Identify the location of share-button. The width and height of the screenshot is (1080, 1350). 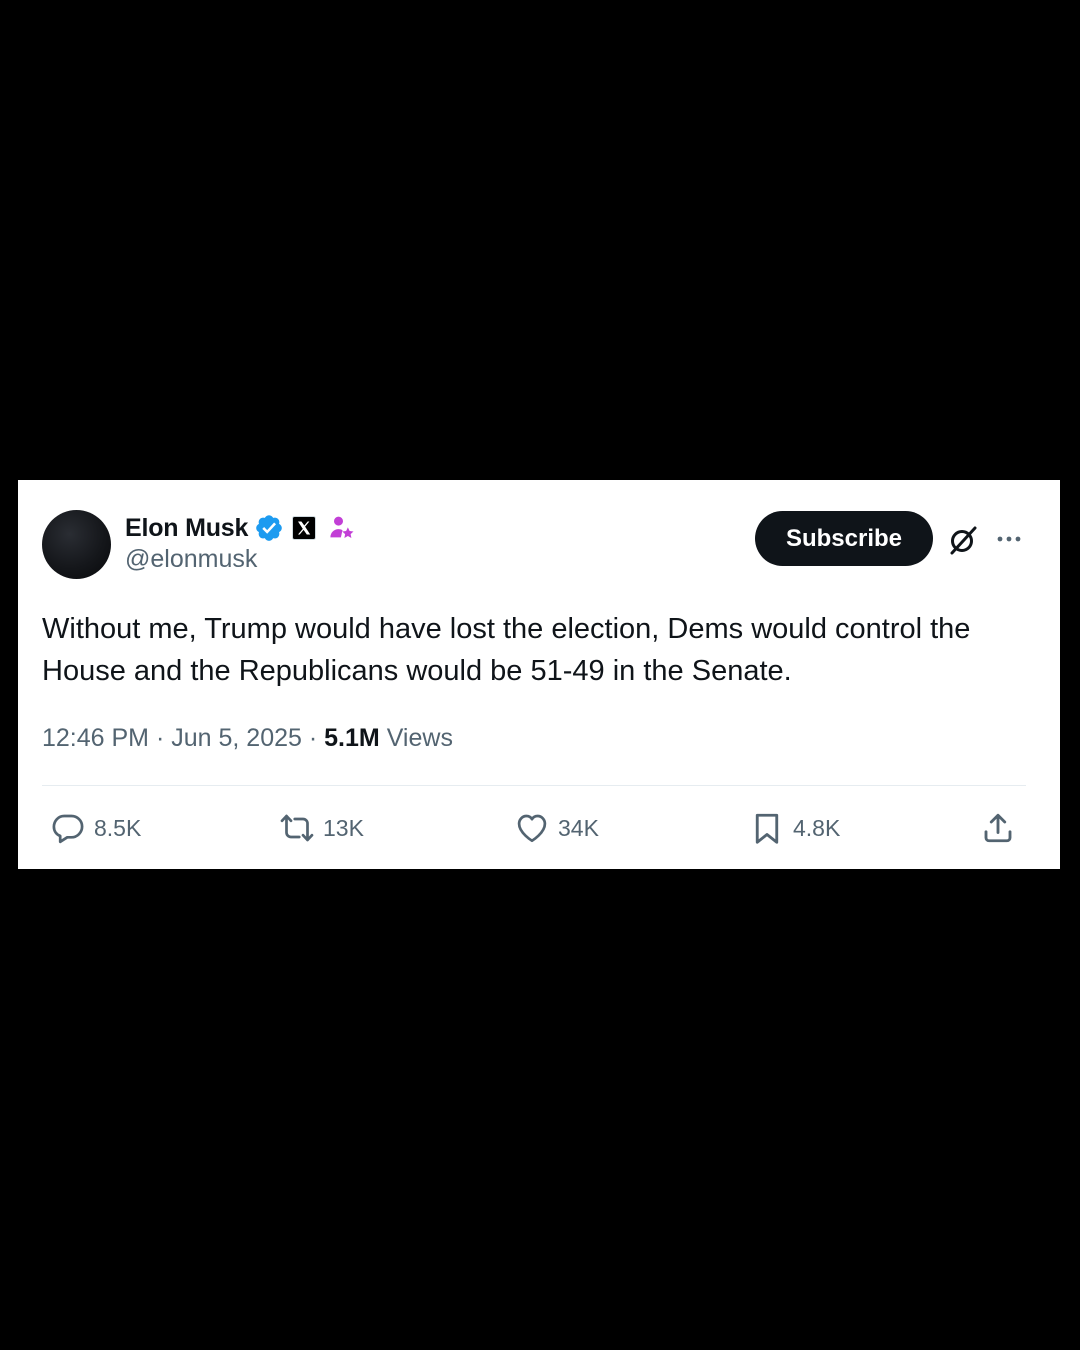
(998, 828).